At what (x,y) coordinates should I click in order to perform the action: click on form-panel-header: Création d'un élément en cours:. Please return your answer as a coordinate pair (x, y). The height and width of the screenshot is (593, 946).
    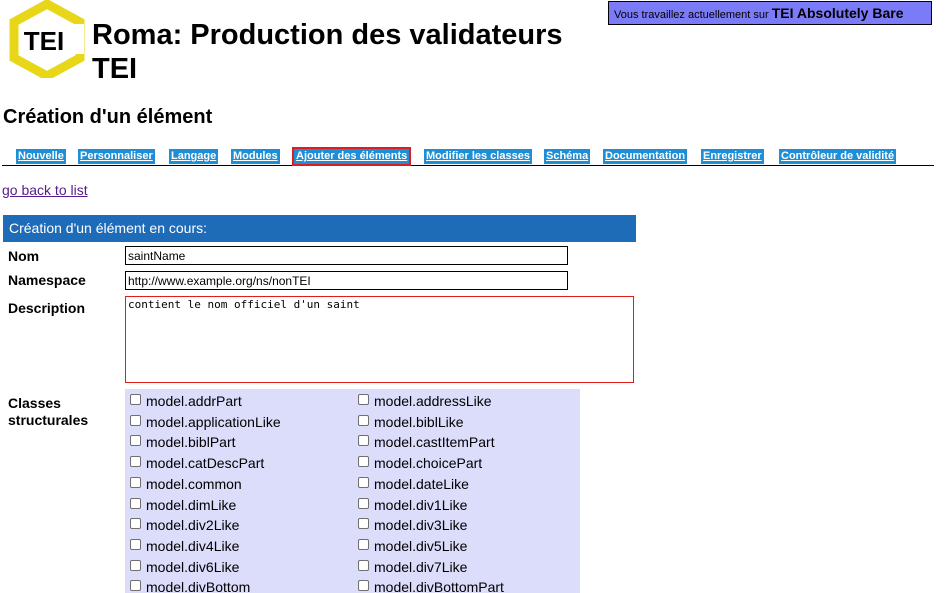
    Looking at the image, I should click on (319, 228).